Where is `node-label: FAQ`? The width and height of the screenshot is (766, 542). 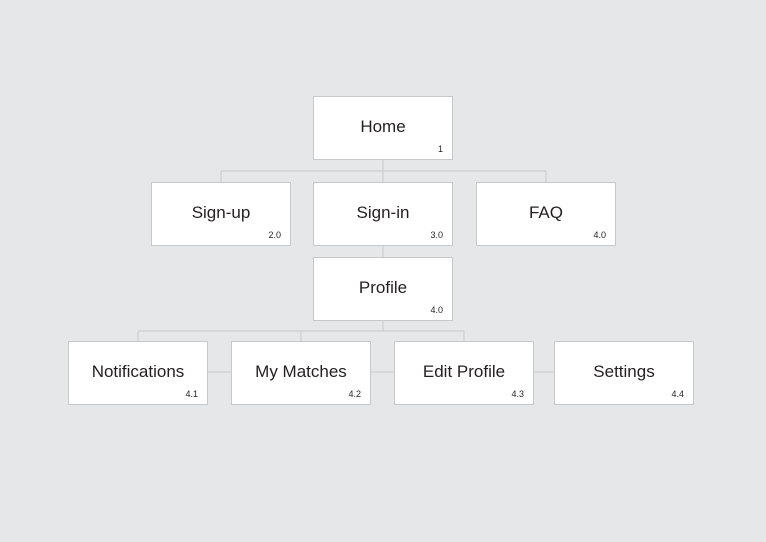
node-label: FAQ is located at coordinates (545, 212).